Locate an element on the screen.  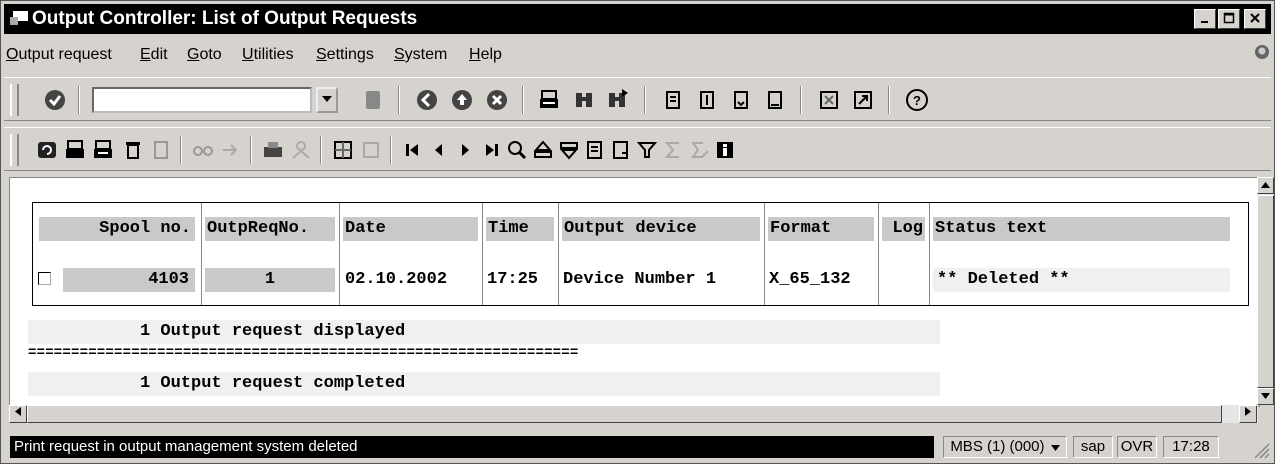
sort-descending-icon is located at coordinates (569, 151).